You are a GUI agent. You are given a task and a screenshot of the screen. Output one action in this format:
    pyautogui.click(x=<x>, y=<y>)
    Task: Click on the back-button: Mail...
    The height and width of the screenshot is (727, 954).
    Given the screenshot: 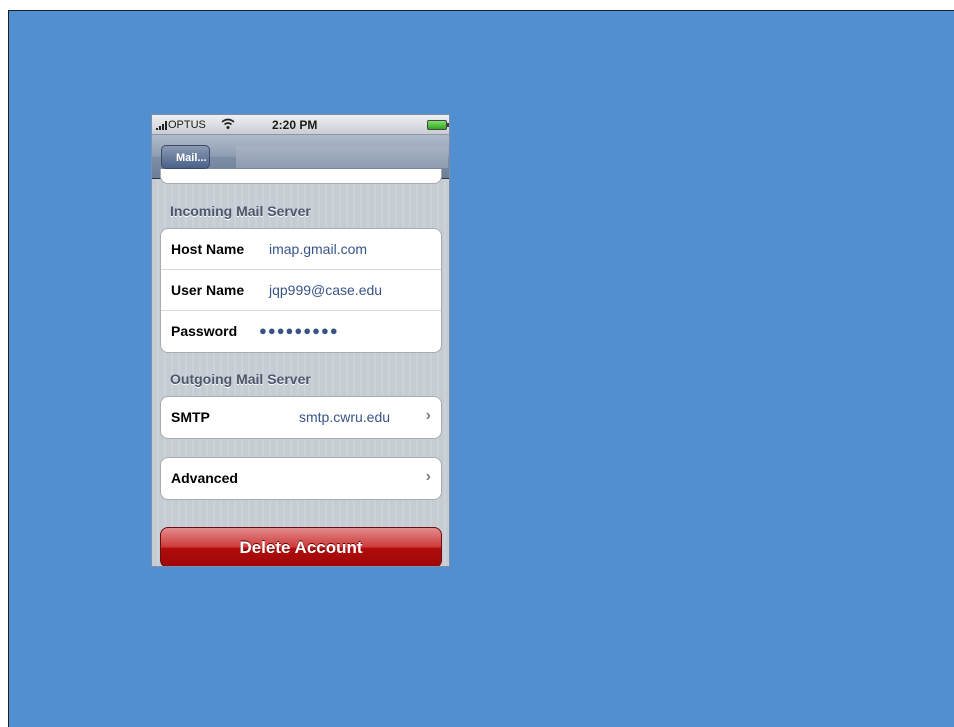 What is the action you would take?
    pyautogui.click(x=185, y=157)
    